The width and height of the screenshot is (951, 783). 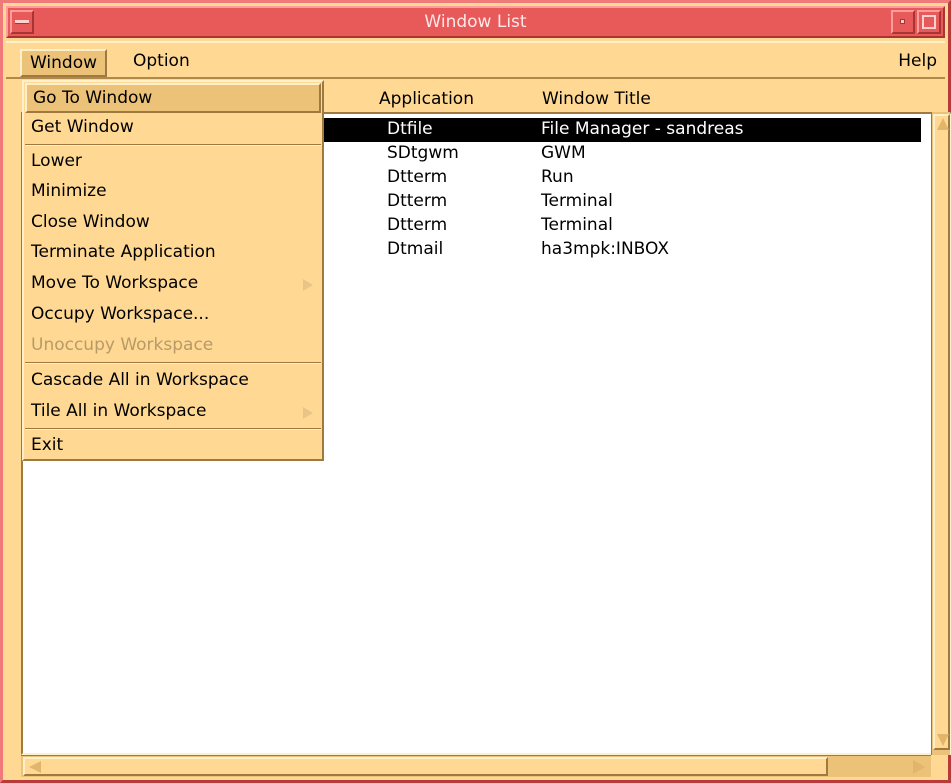 What do you see at coordinates (173, 193) in the screenshot?
I see `menu-item-minimize: Minimize` at bounding box center [173, 193].